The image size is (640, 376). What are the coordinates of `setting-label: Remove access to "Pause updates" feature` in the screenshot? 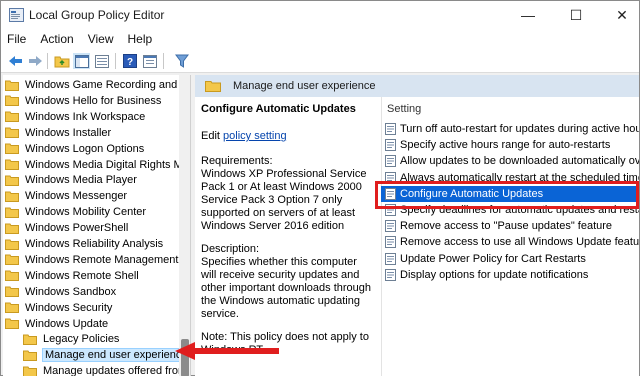 It's located at (506, 226).